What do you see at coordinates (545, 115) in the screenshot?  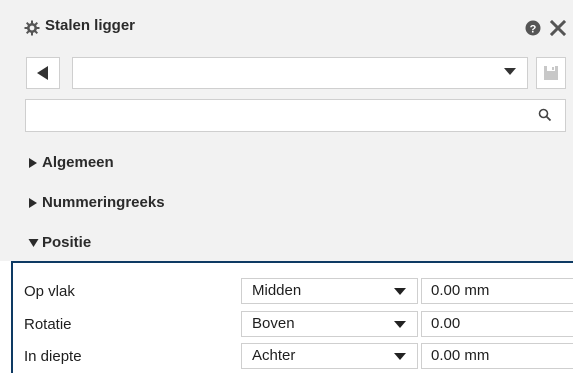 I see `search-icon` at bounding box center [545, 115].